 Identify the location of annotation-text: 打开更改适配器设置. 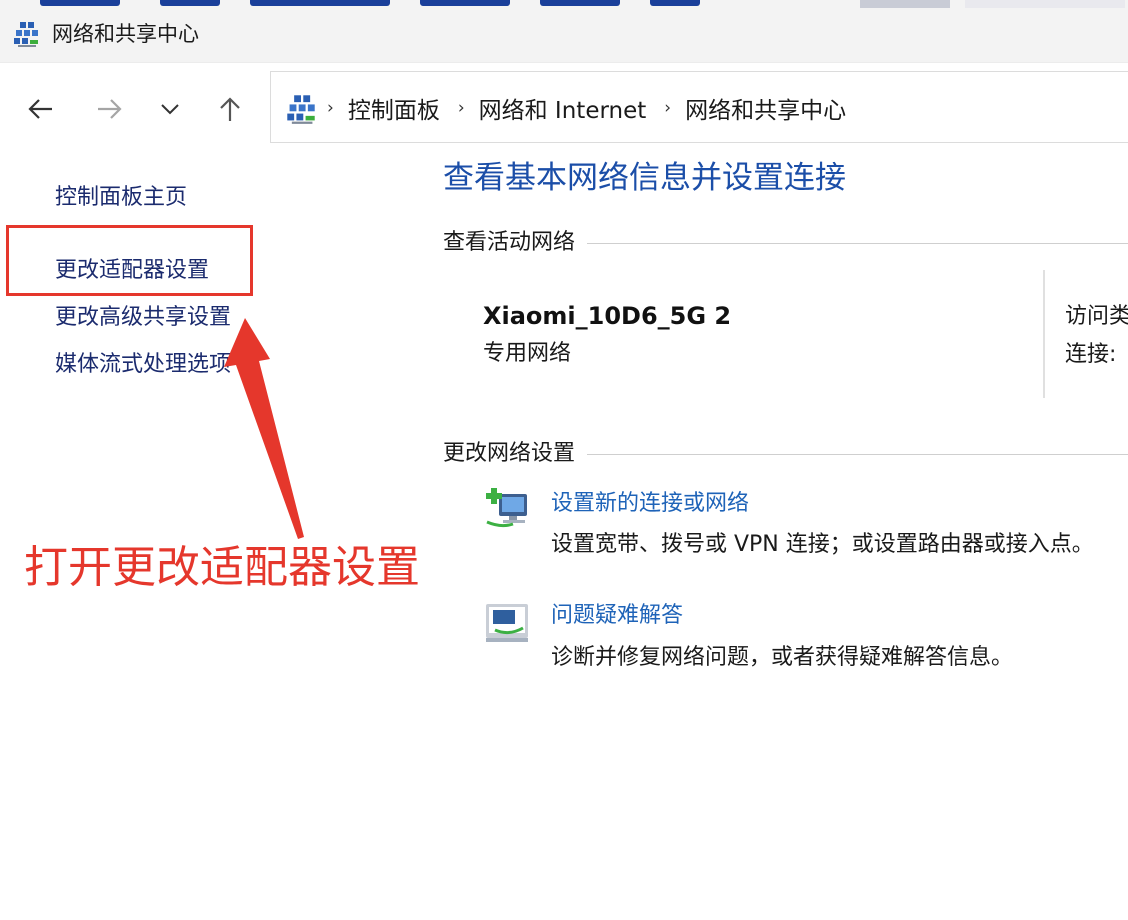
(222, 567).